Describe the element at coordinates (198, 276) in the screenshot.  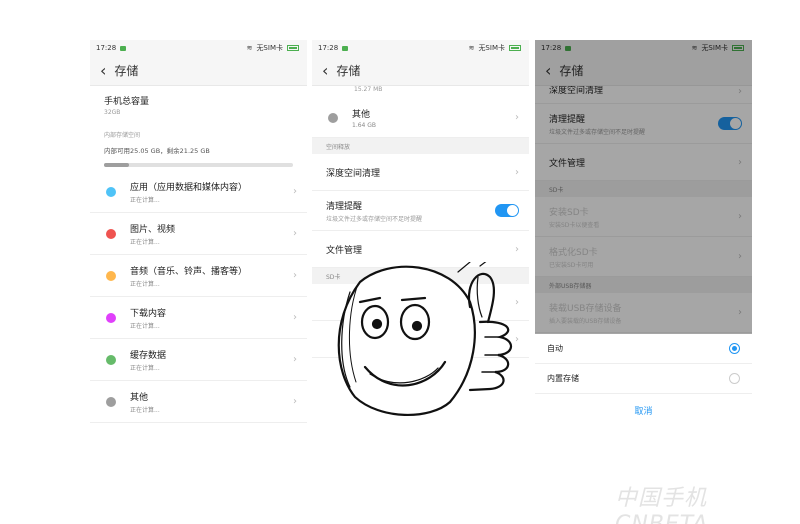
I see `list-item: 音频（音乐、铃声、播客等） 正在计算... ›` at that location.